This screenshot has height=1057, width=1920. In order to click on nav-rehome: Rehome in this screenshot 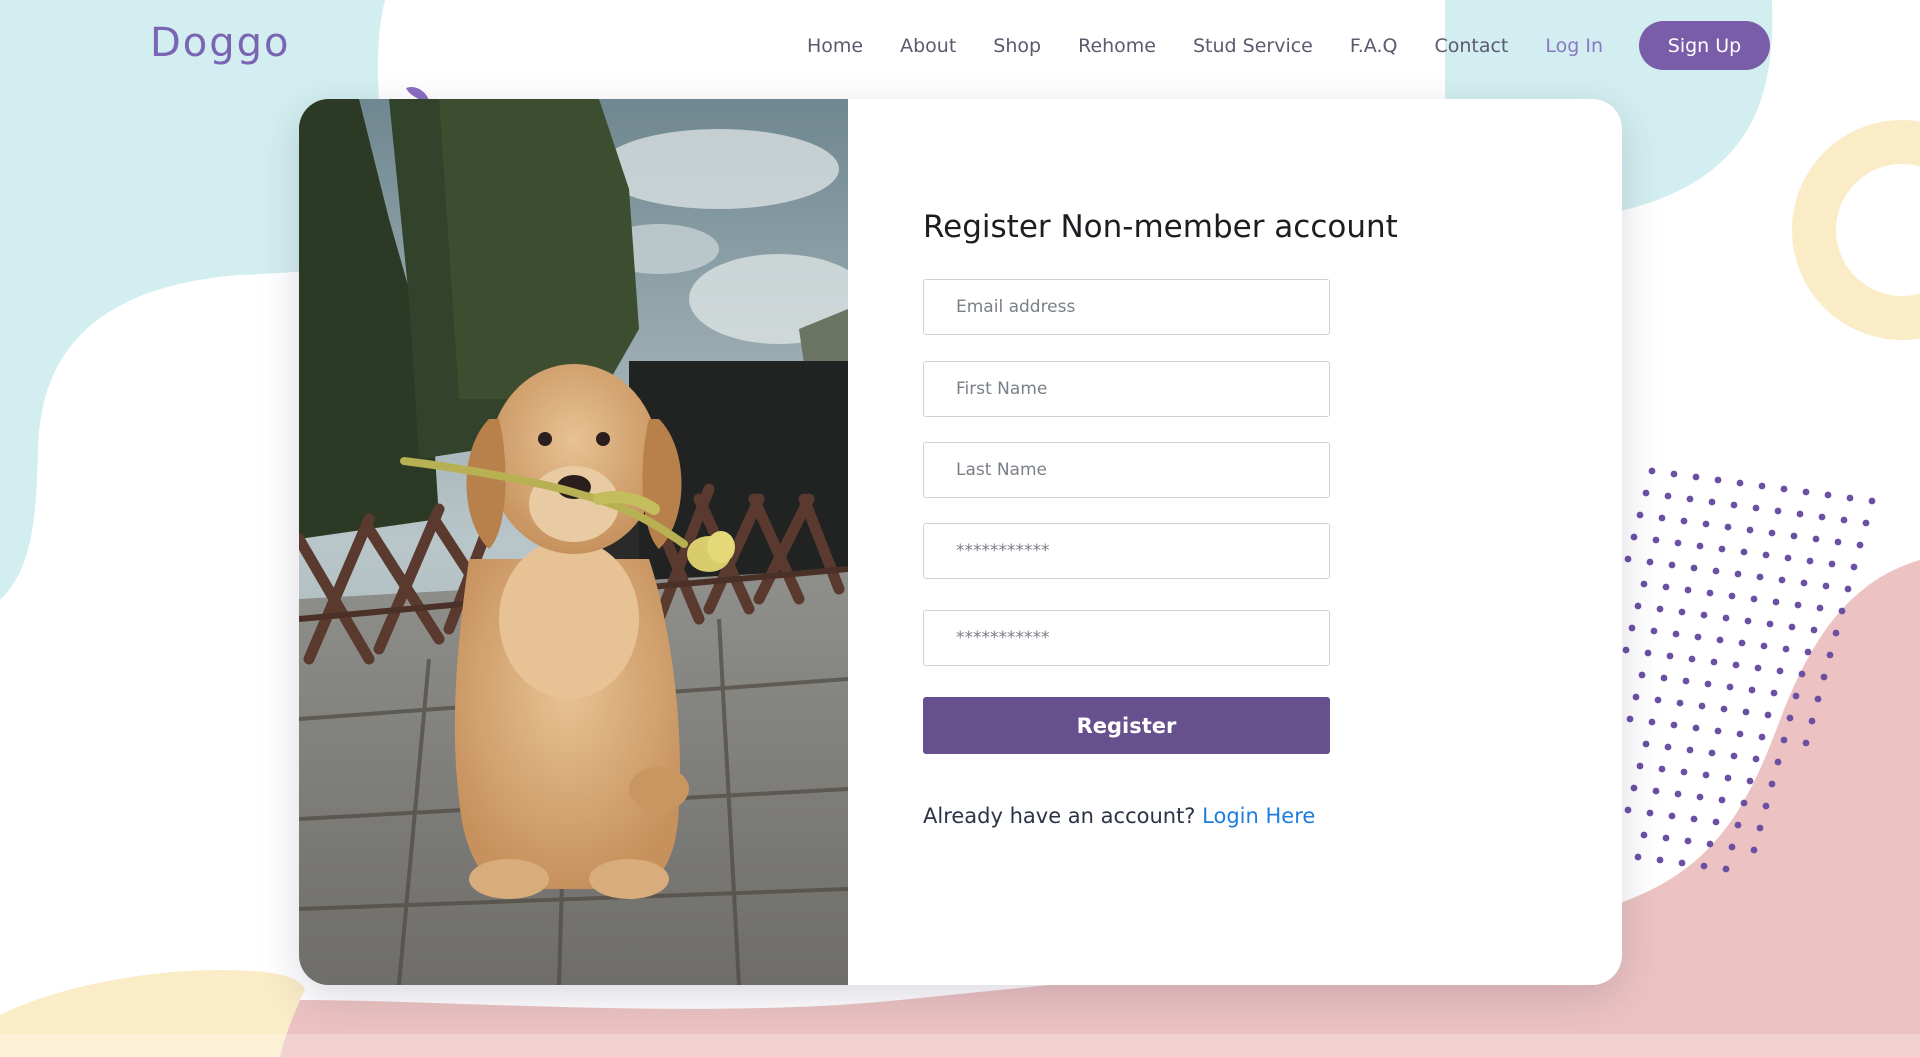, I will do `click(1117, 46)`.